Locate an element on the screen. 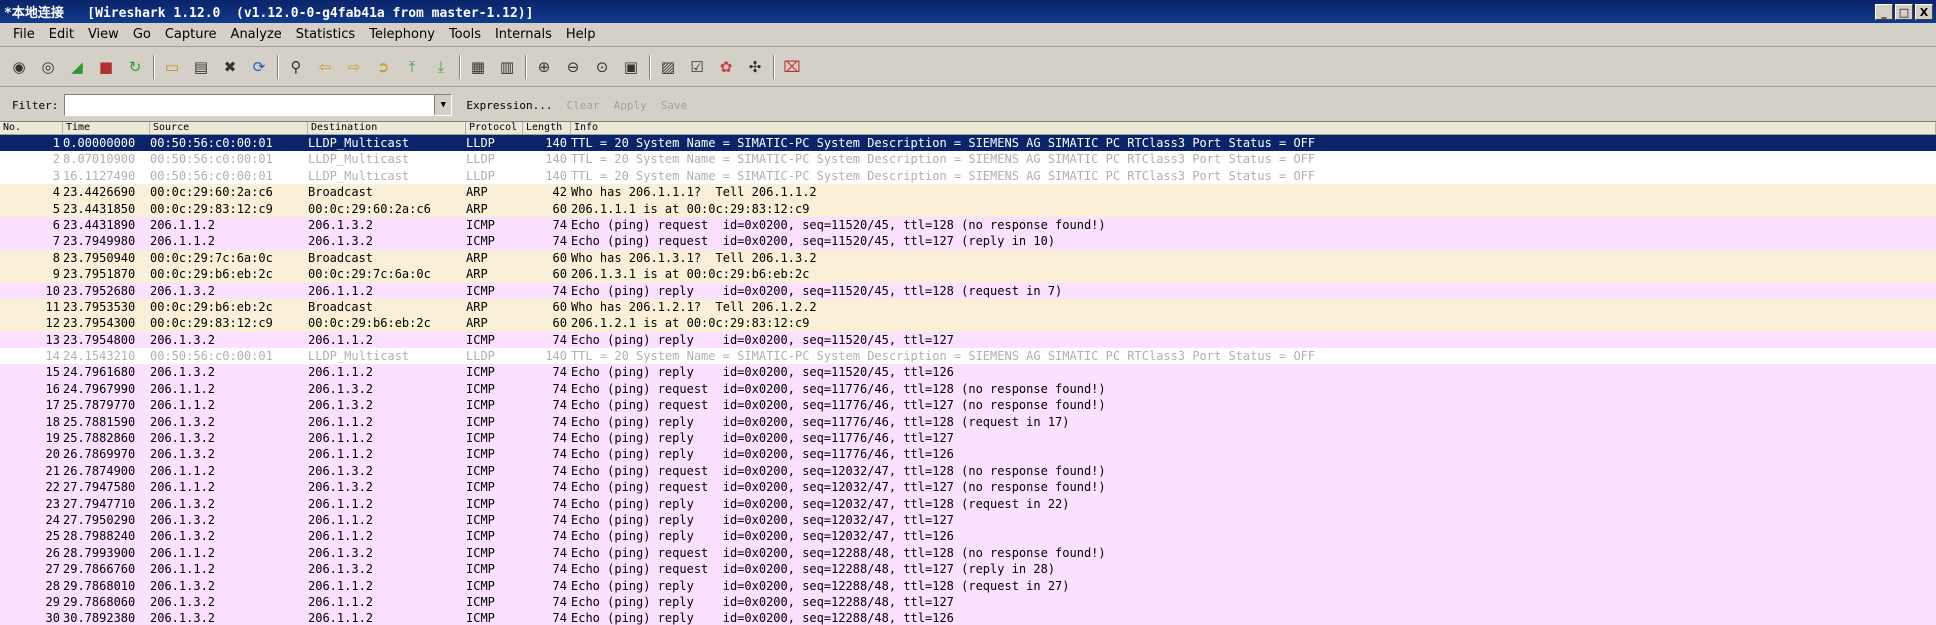  cell-destination: 206.1.1.2 is located at coordinates (341, 421).